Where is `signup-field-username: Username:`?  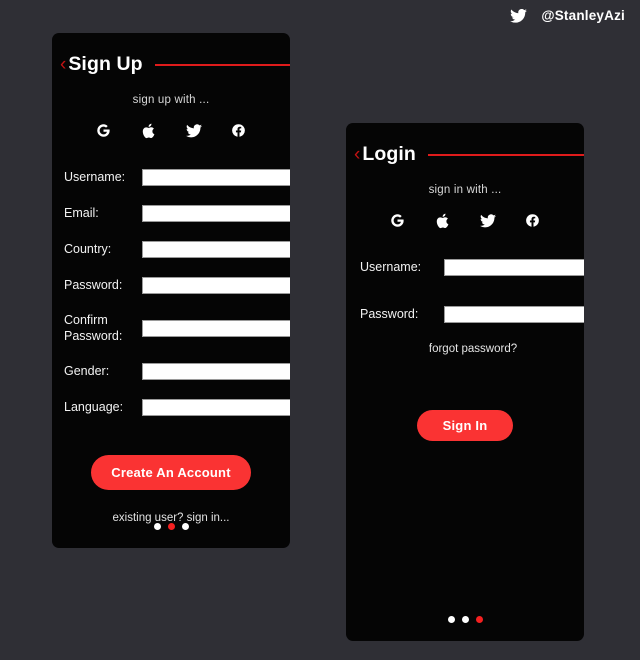 signup-field-username: Username: is located at coordinates (177, 177).